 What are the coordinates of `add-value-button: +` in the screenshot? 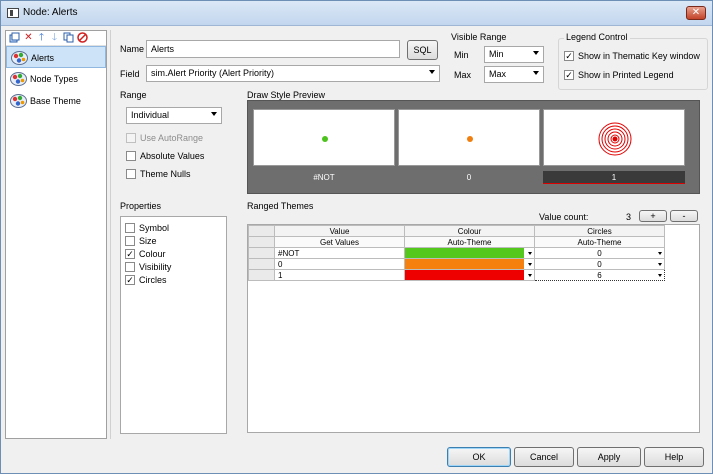 It's located at (653, 216).